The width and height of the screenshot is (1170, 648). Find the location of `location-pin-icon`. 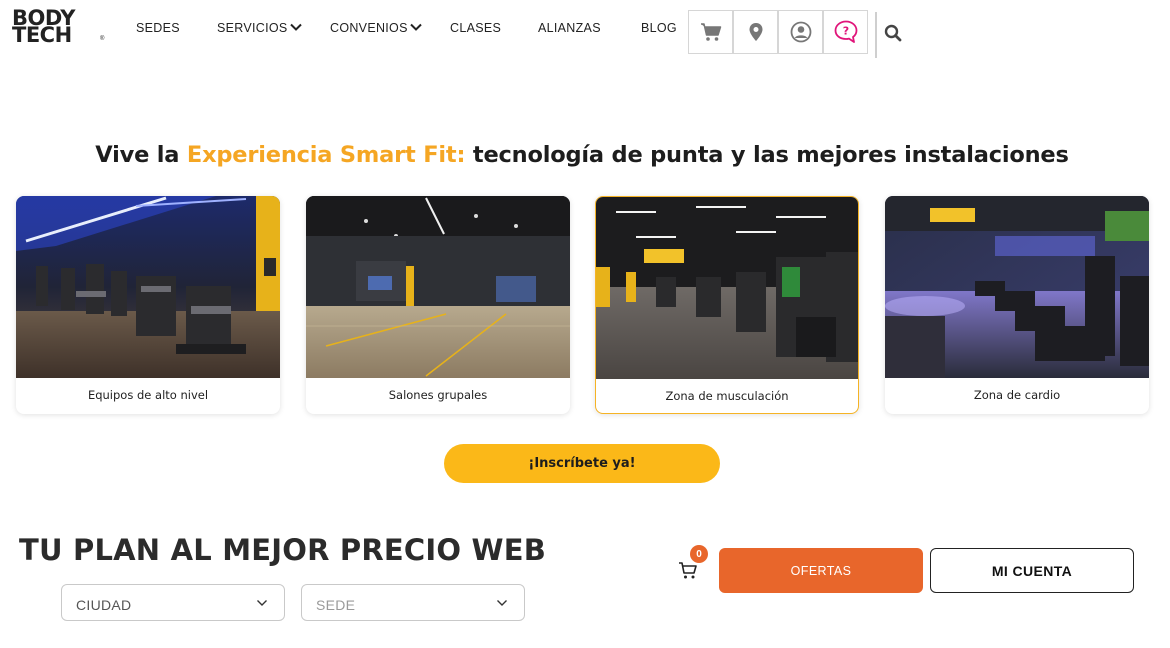

location-pin-icon is located at coordinates (755, 32).